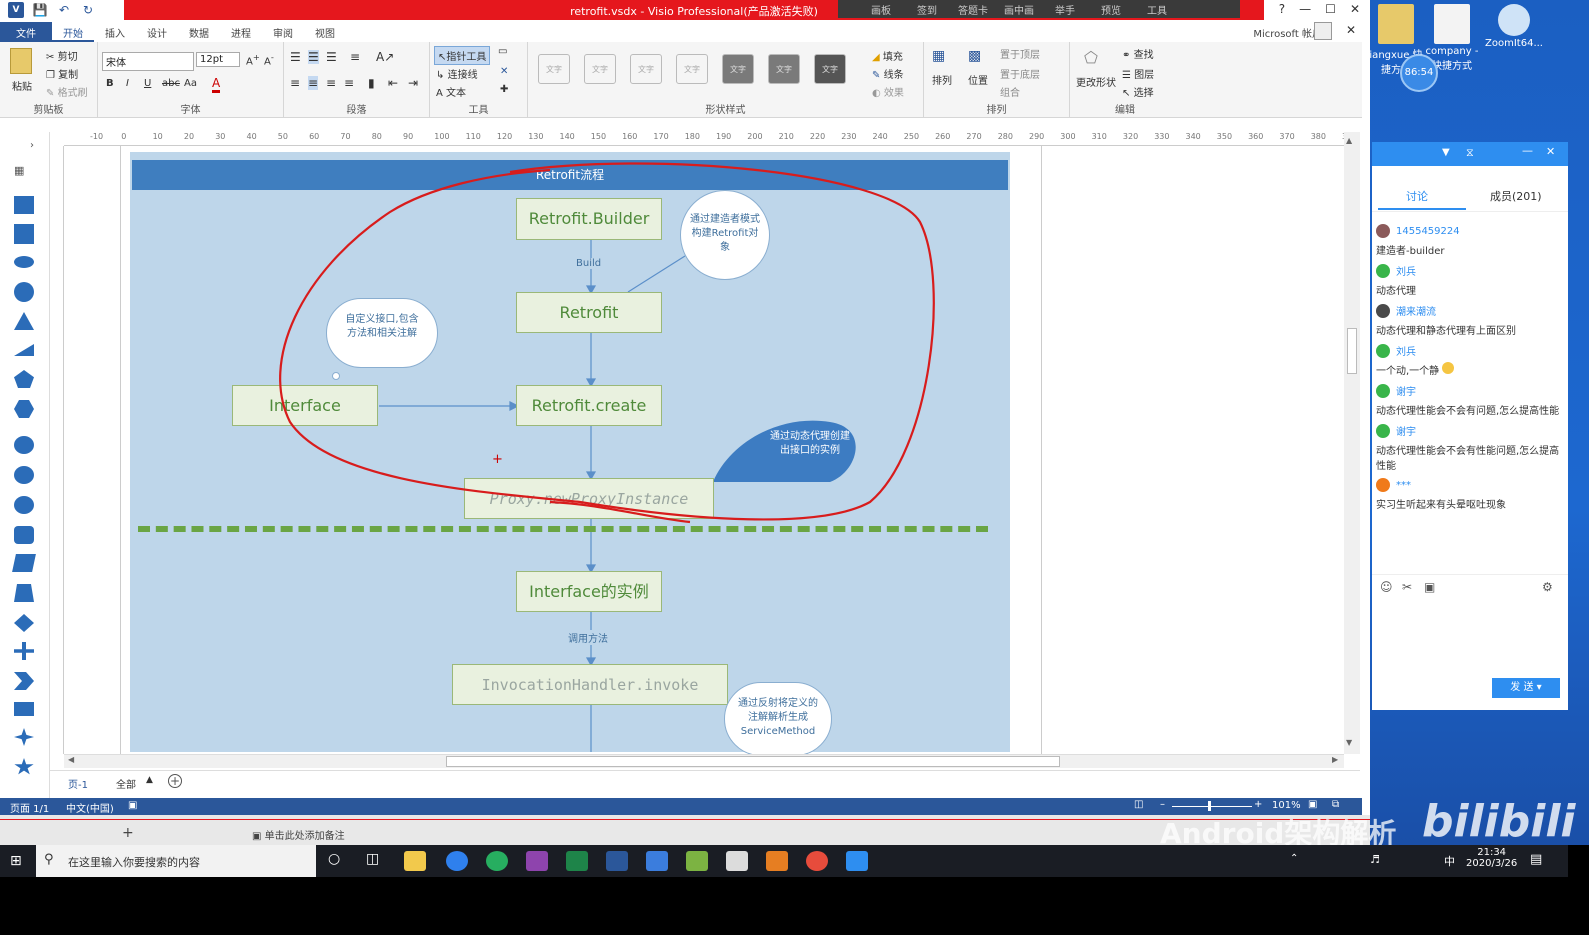 The width and height of the screenshot is (1589, 935). What do you see at coordinates (21, 61) in the screenshot?
I see `paste-icon` at bounding box center [21, 61].